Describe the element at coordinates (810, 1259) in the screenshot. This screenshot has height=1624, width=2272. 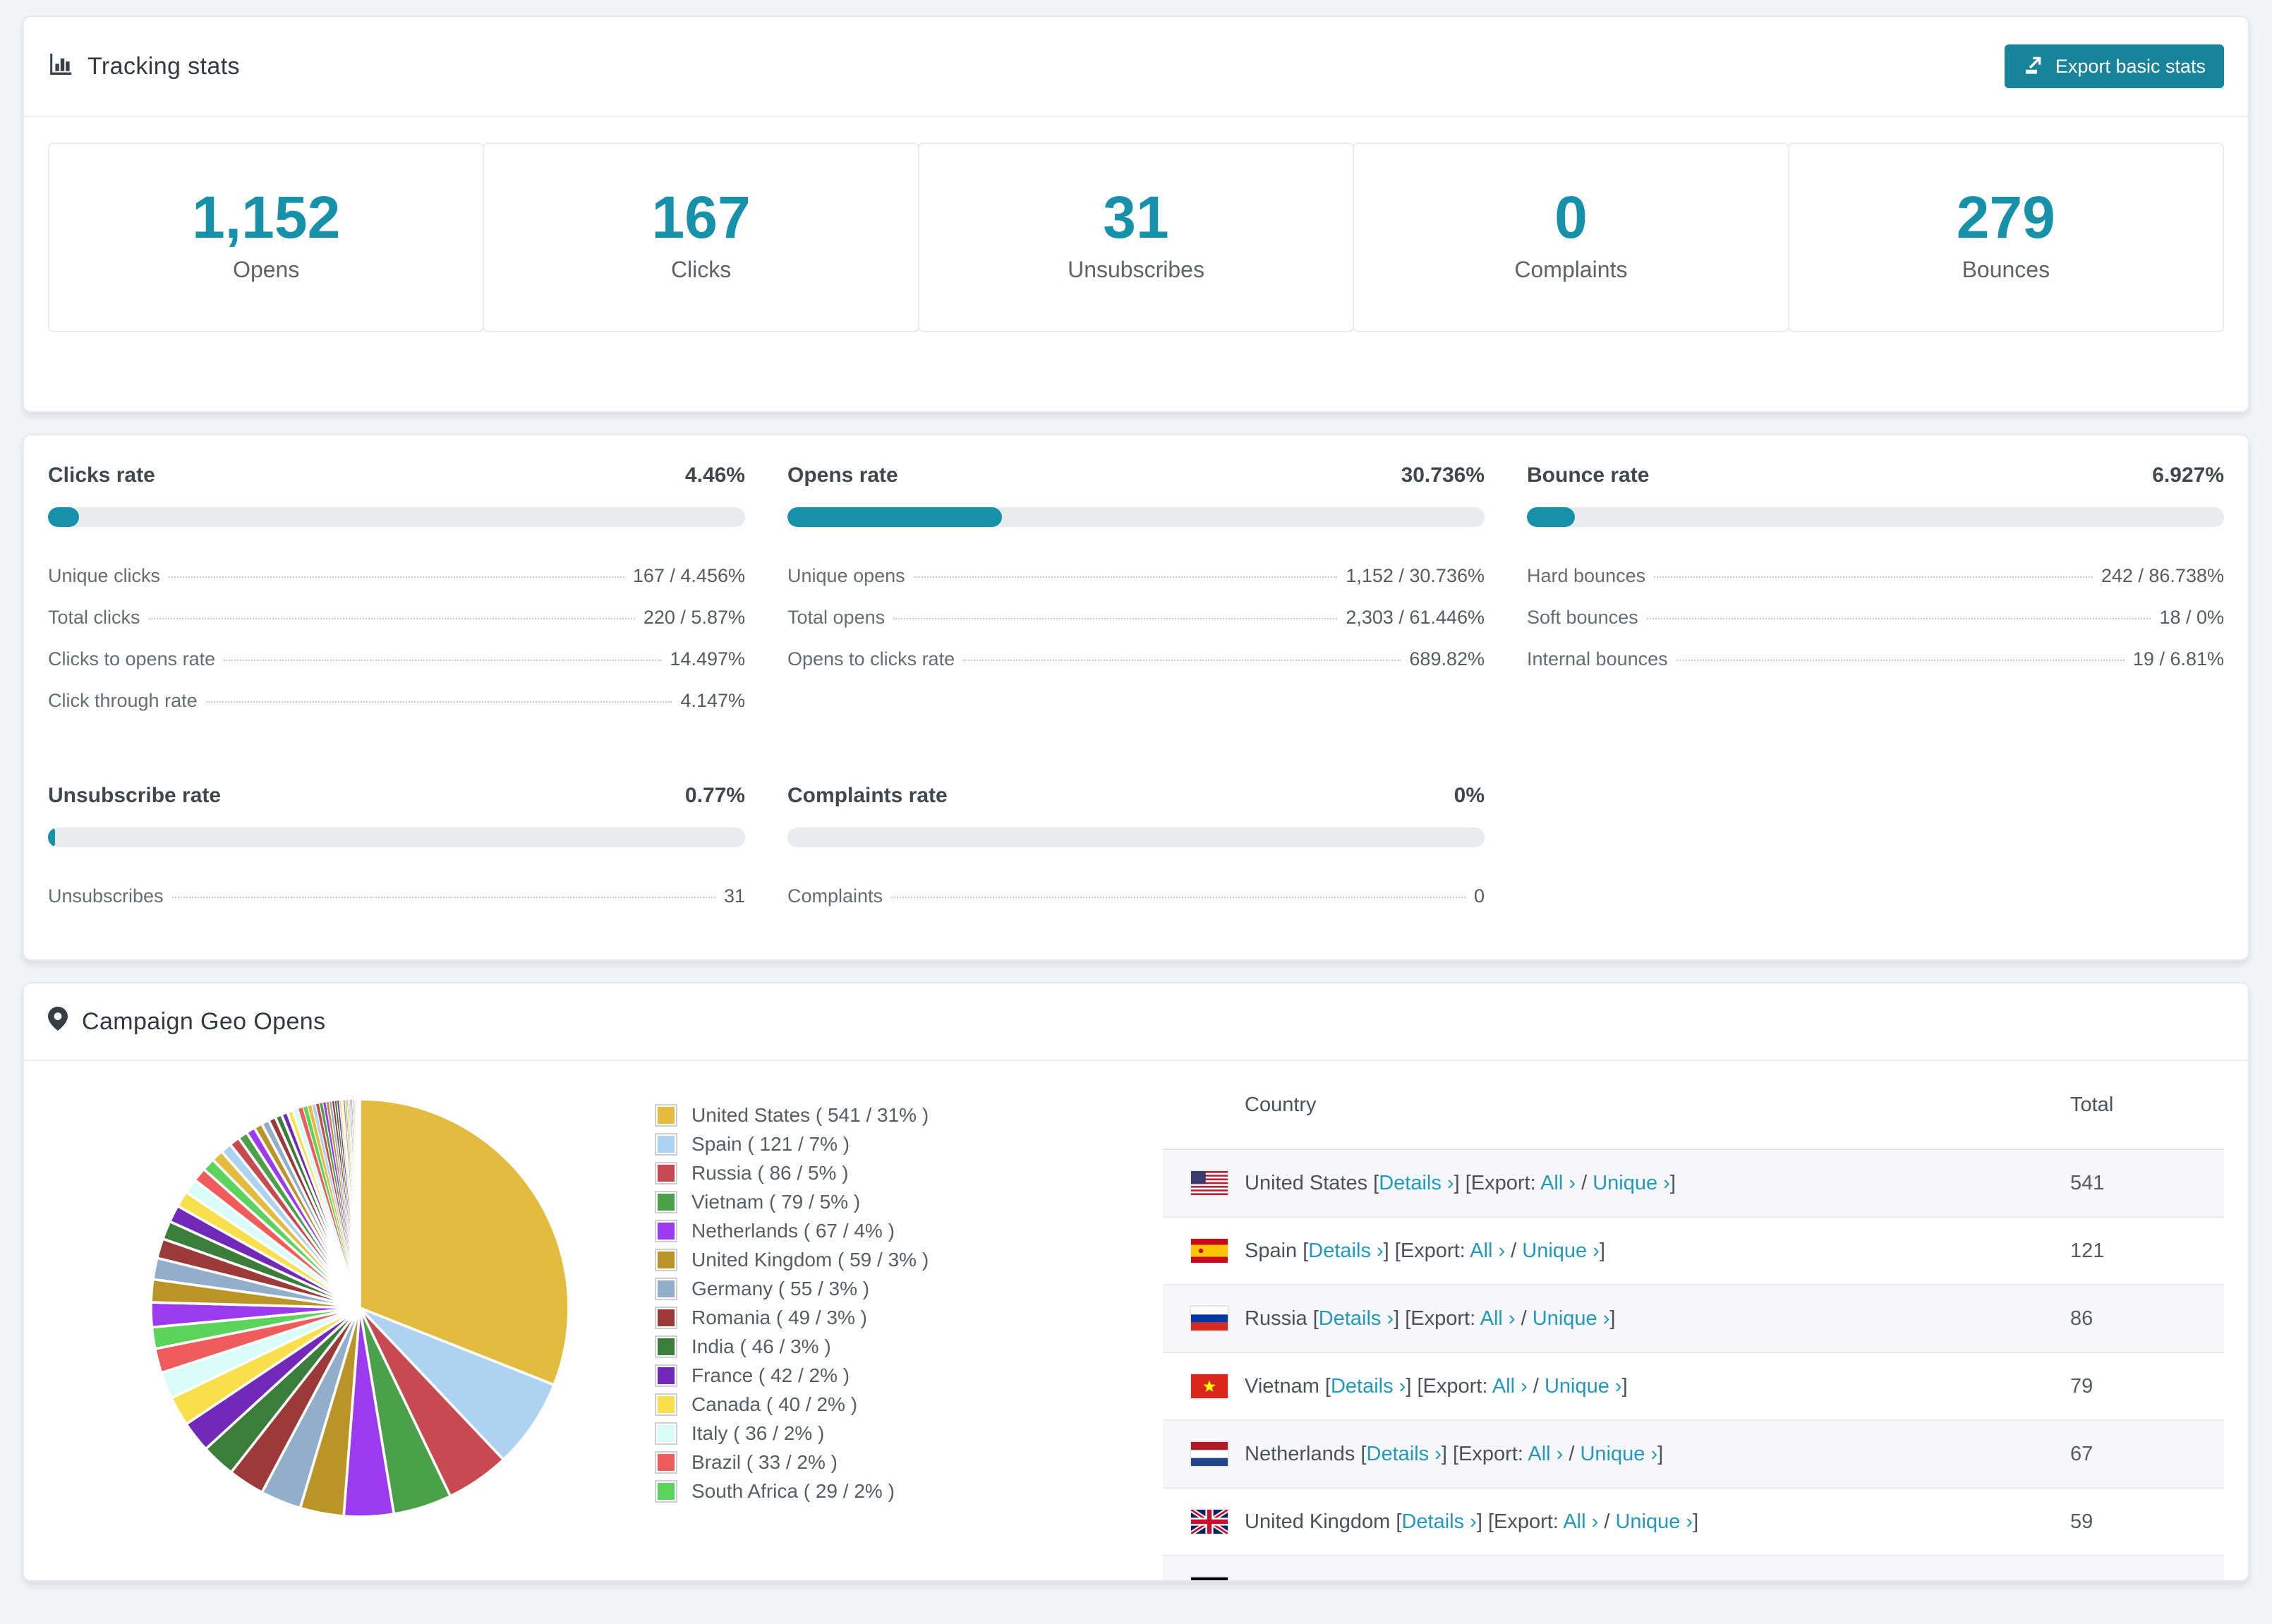
I see `legend-label: United Kingdom ( 59 / 3% )` at that location.